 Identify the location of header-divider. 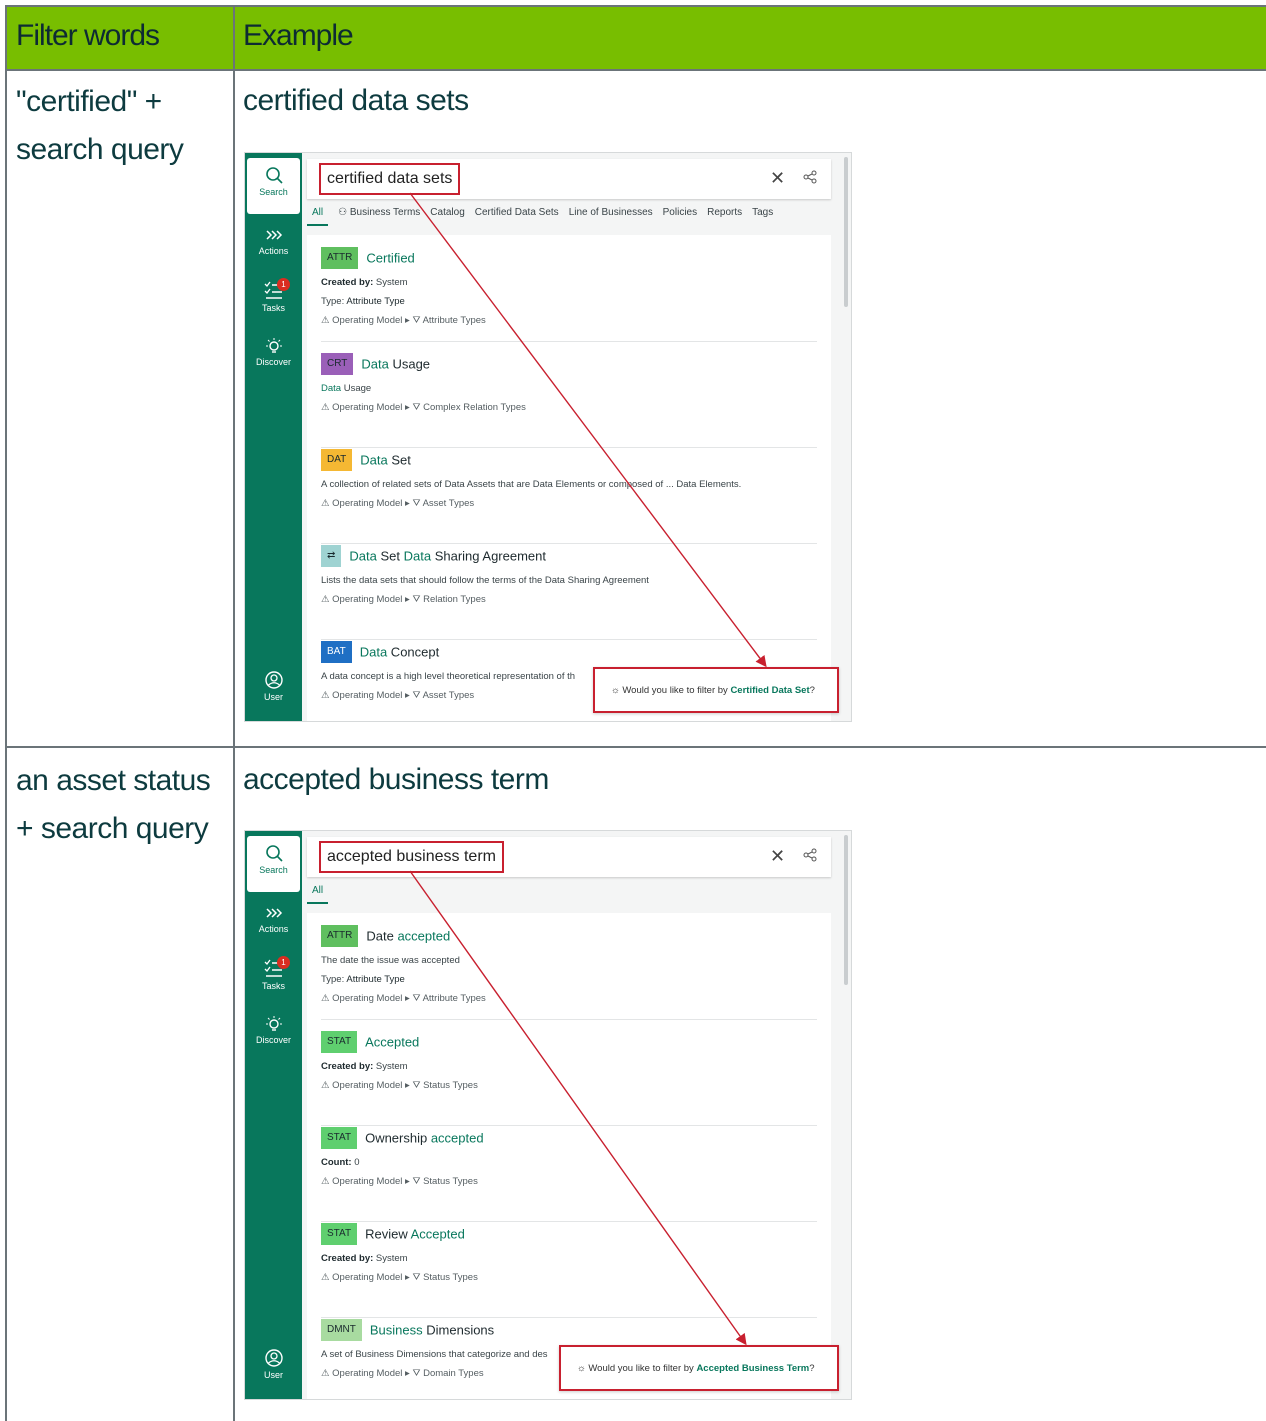
(635, 70).